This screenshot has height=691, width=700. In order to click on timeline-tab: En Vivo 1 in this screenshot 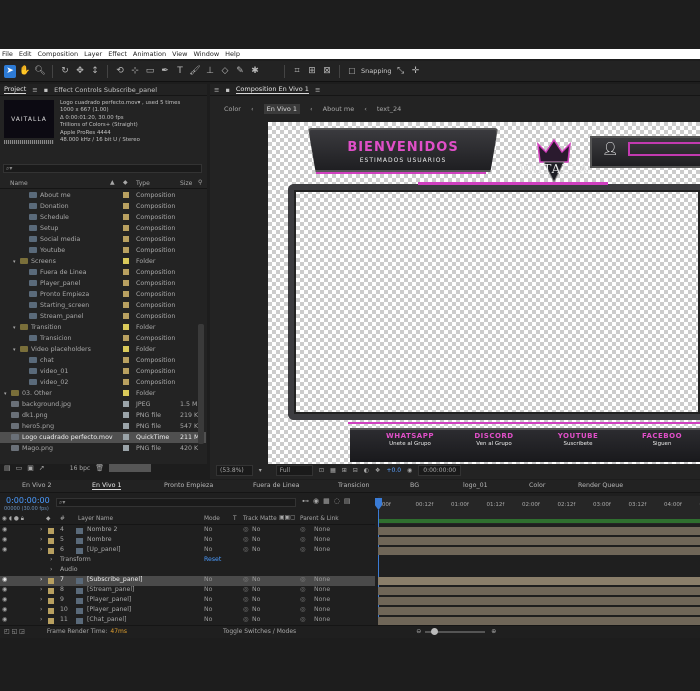, I will do `click(107, 486)`.